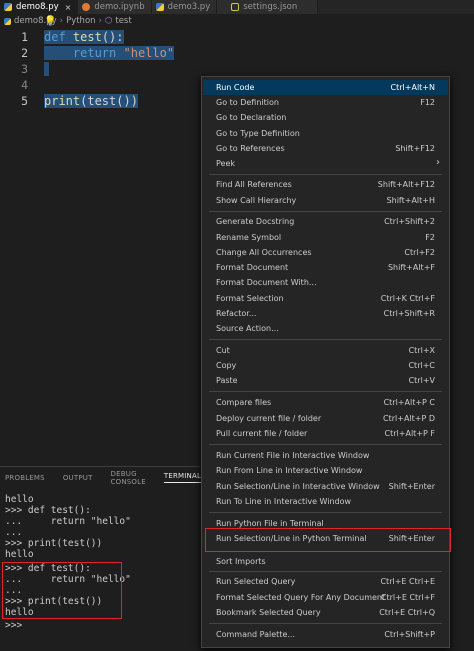 This screenshot has width=474, height=651. Describe the element at coordinates (112, 37) in the screenshot. I see `punctuation: ():` at that location.